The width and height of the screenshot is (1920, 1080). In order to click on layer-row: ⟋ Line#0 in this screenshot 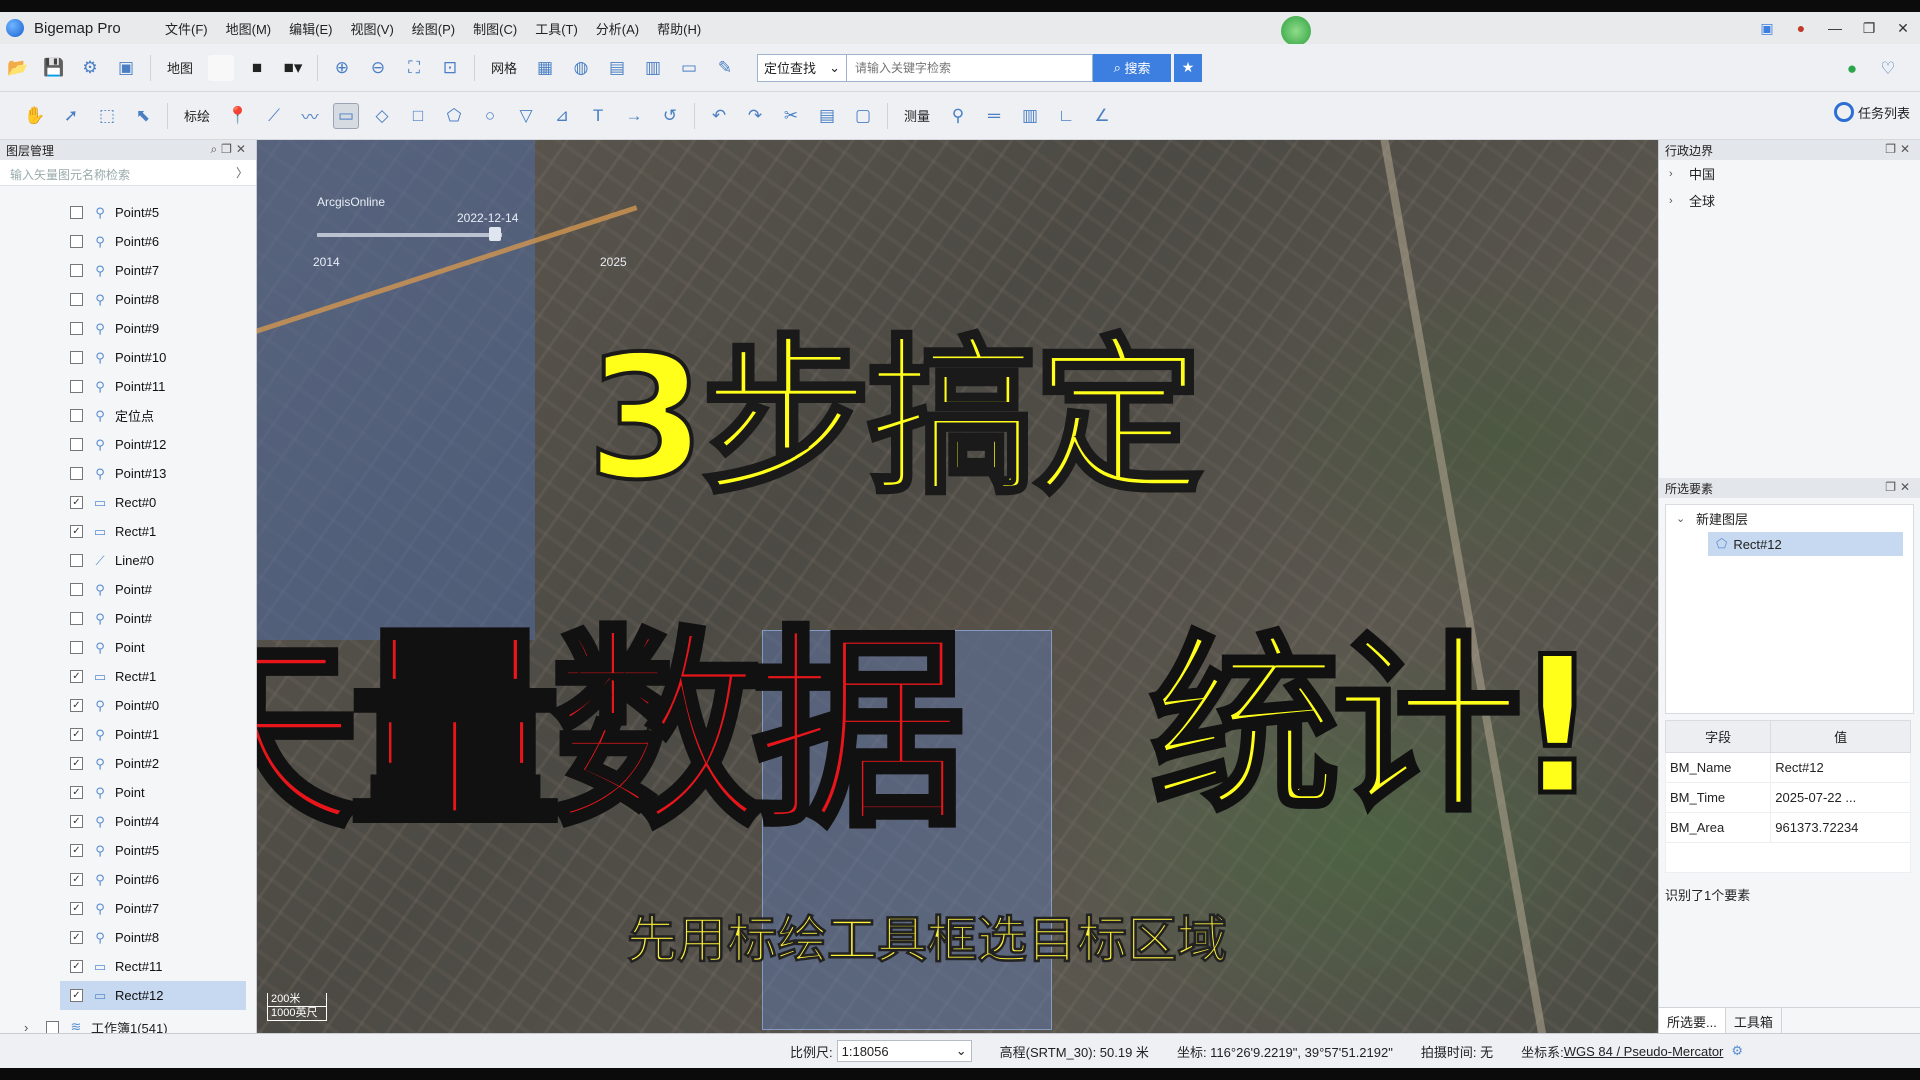, I will do `click(128, 560)`.